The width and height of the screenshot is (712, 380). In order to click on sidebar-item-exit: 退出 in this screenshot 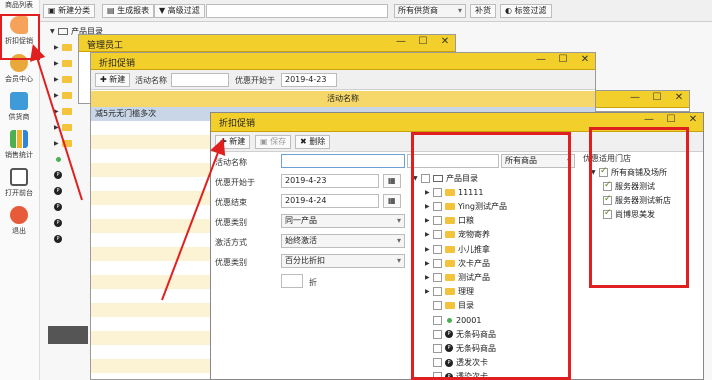, I will do `click(19, 221)`.